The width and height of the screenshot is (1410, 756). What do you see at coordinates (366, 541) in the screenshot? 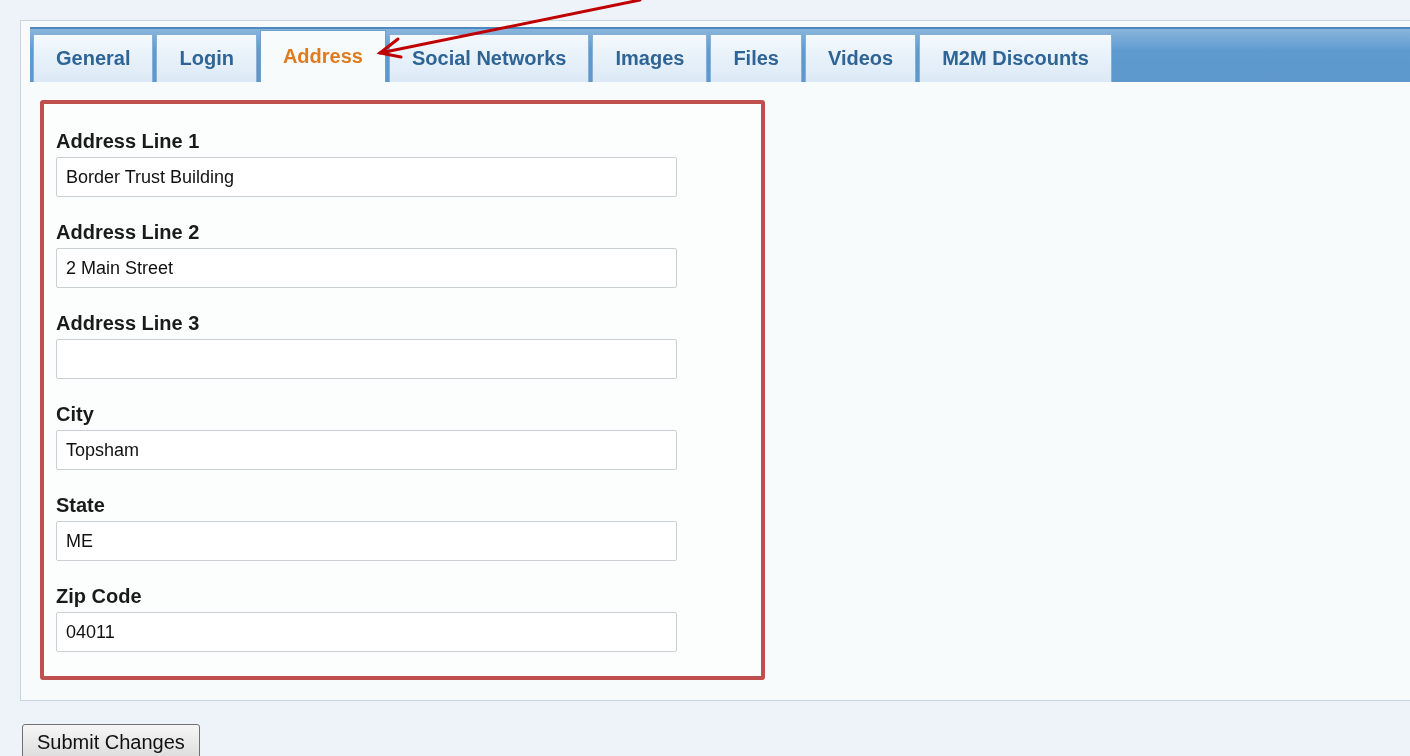
I see `input-field: ME` at bounding box center [366, 541].